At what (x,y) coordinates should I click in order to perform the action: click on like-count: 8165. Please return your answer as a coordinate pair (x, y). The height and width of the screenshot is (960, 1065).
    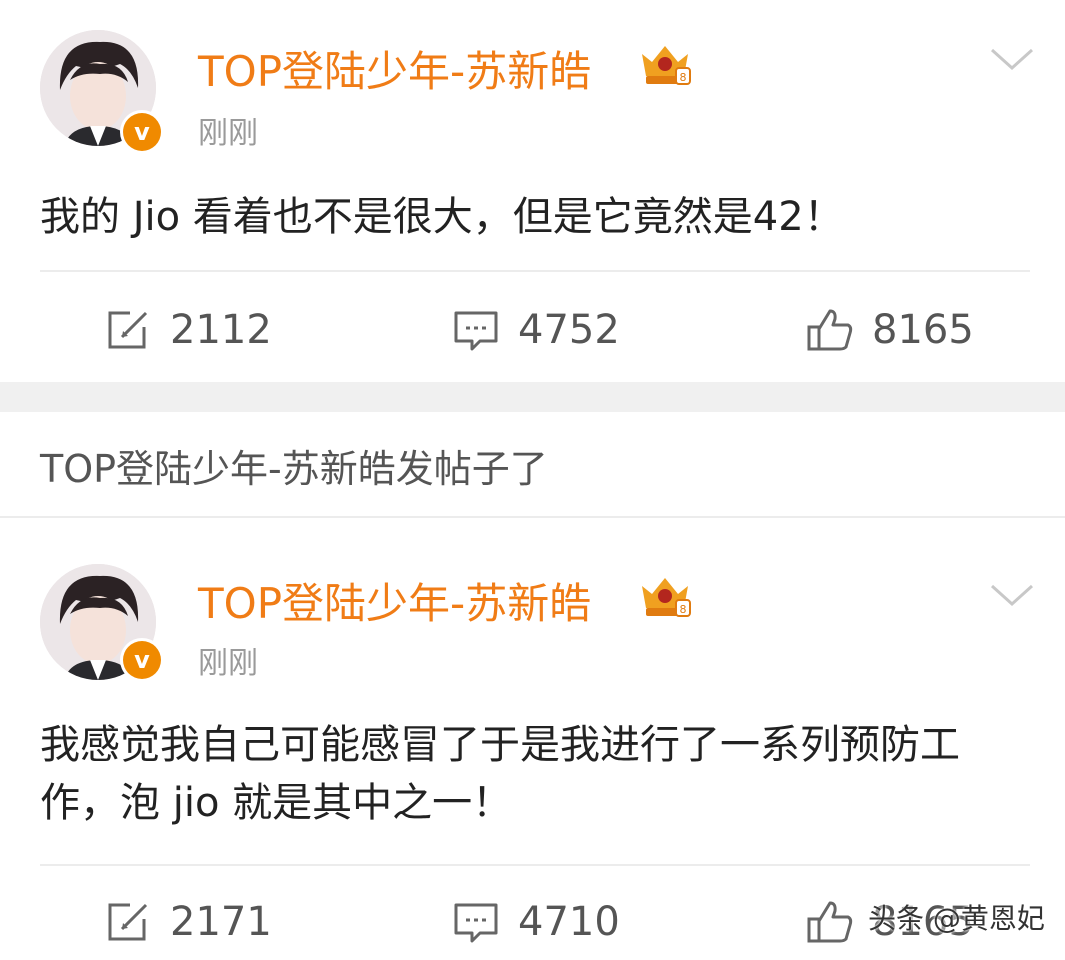
    Looking at the image, I should click on (923, 330).